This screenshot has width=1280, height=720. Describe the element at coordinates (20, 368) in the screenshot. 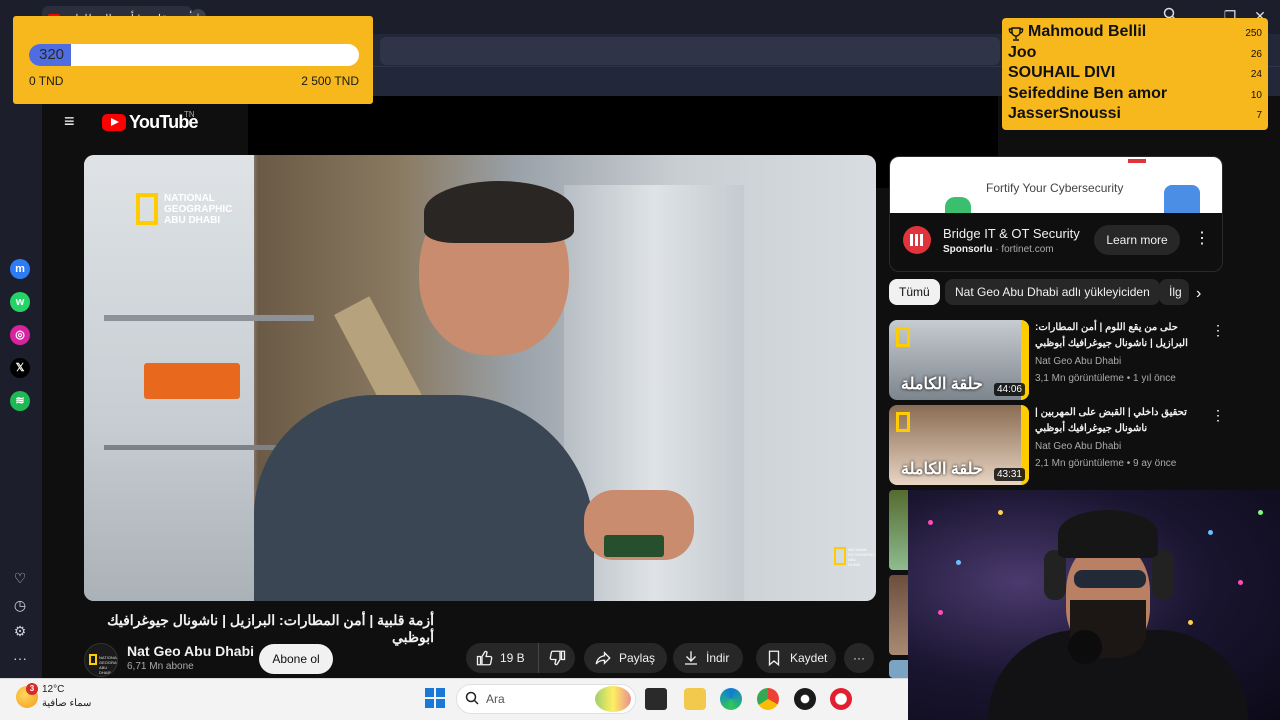

I see `x-icon: 𝕏` at that location.